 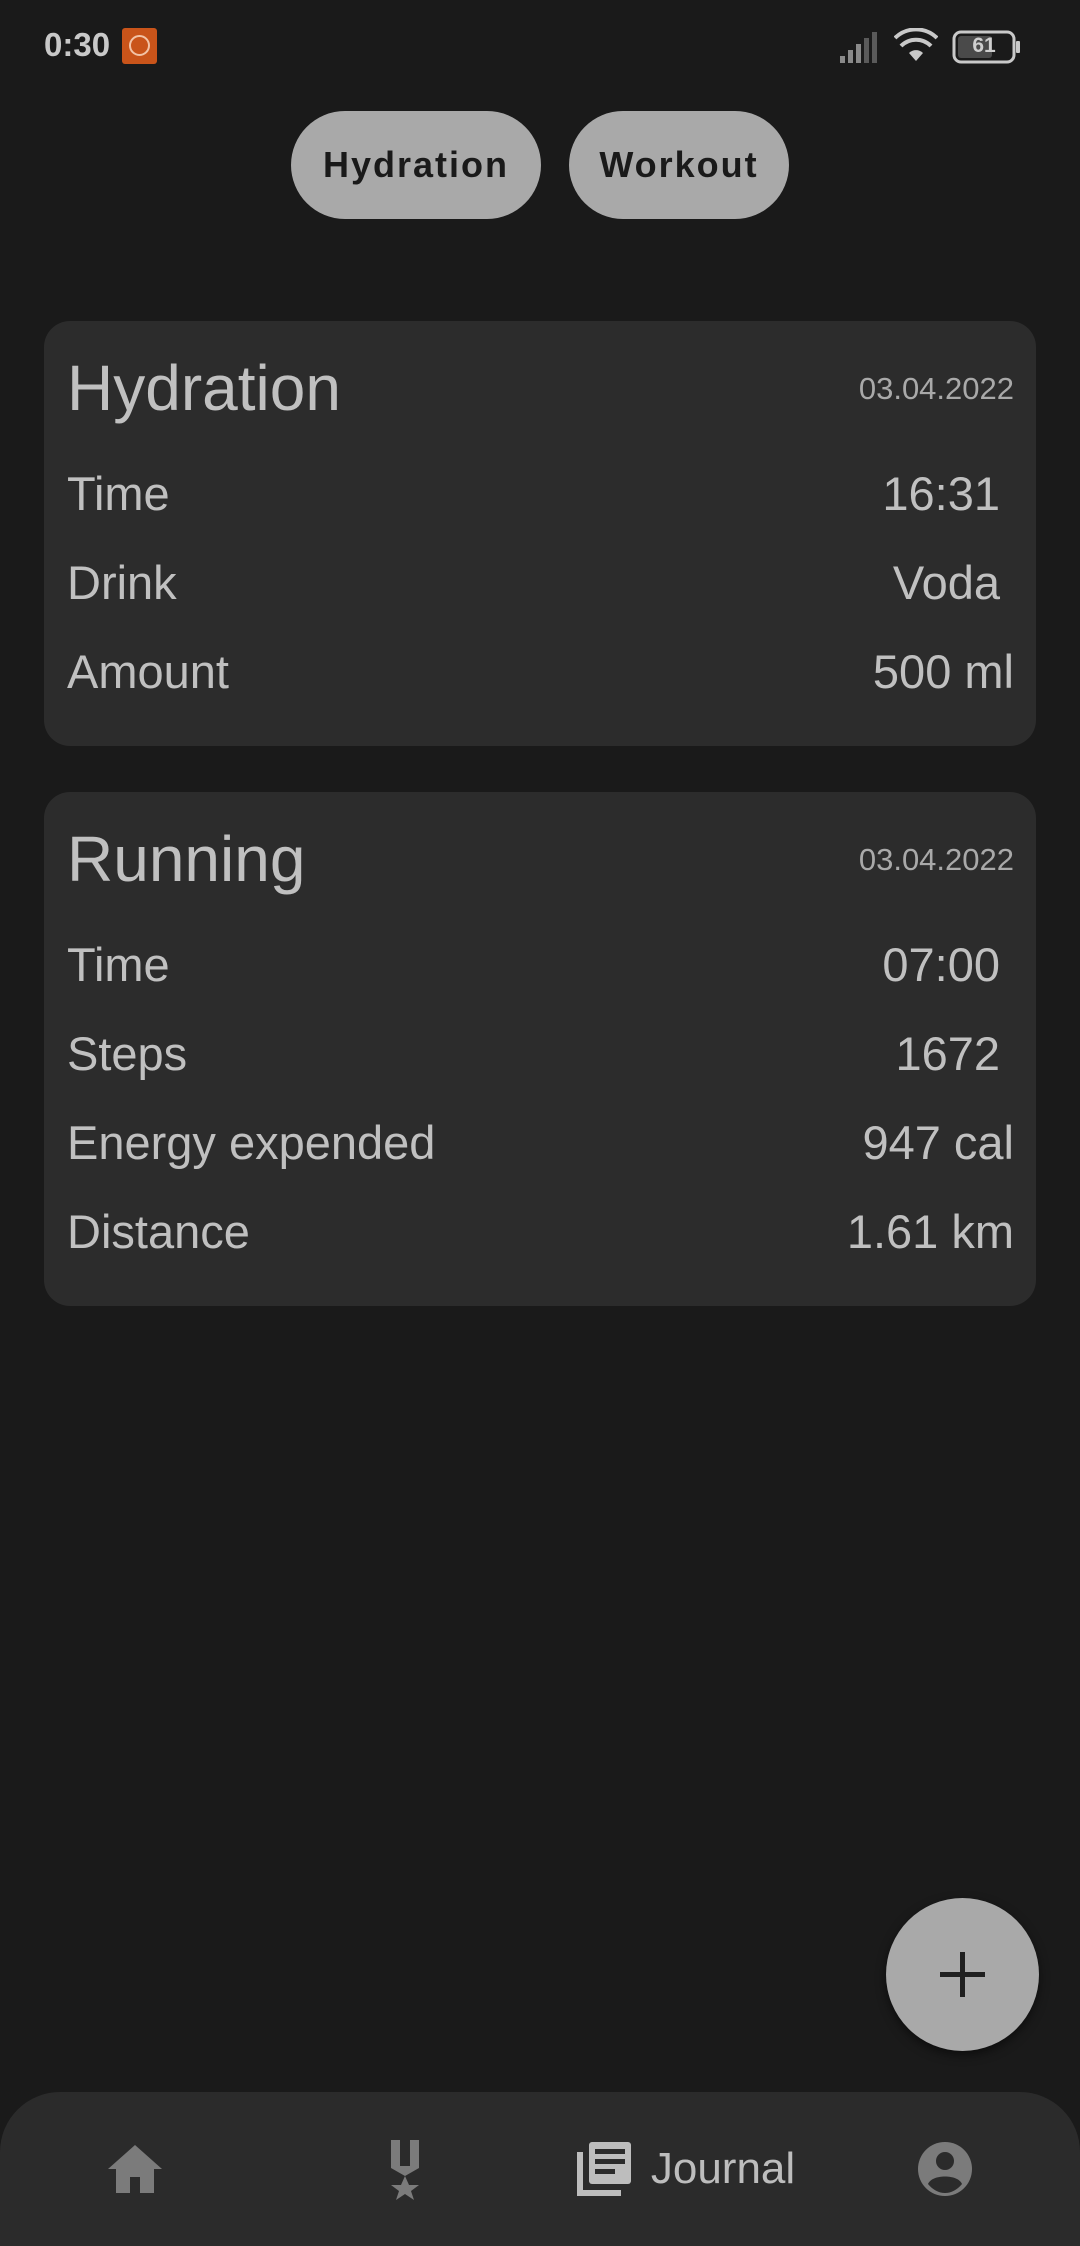 I want to click on medal-icon, so click(x=405, y=2170).